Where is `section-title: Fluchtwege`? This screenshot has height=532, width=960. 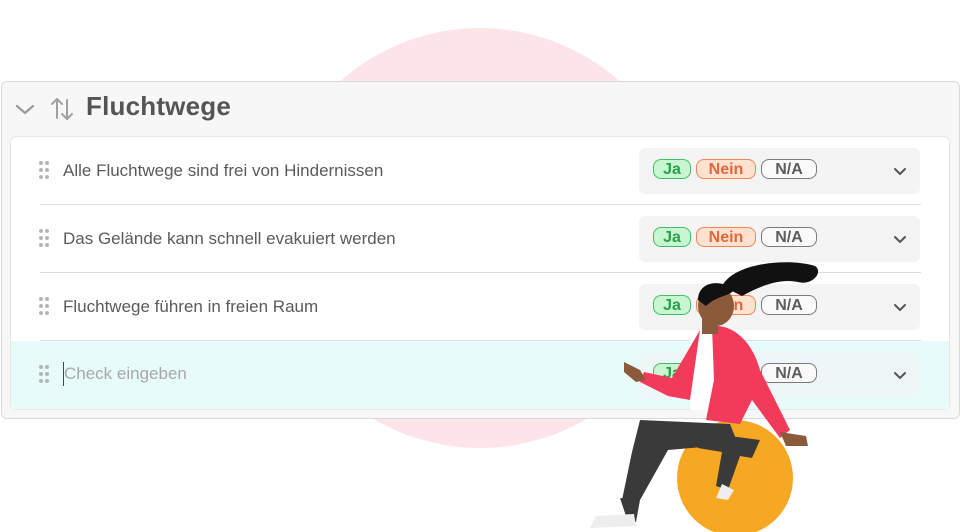 section-title: Fluchtwege is located at coordinates (159, 106).